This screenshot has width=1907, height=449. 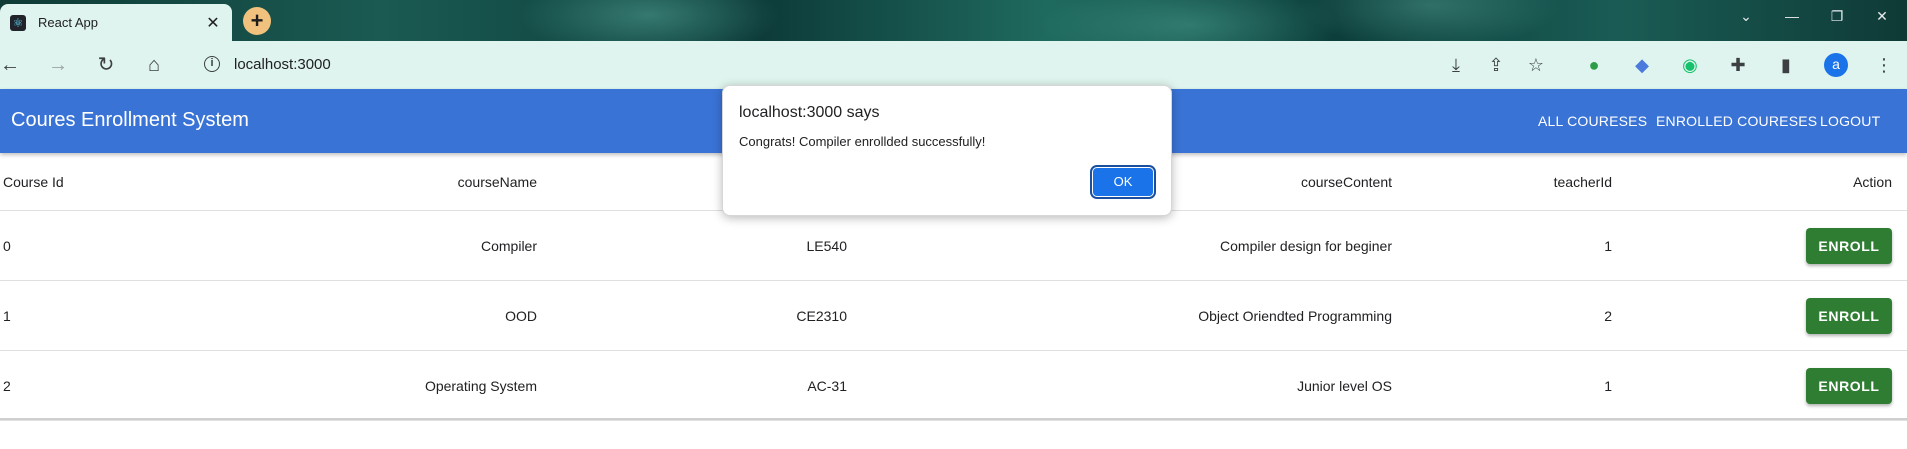 What do you see at coordinates (1850, 121) in the screenshot?
I see `nav-logout: LOGOUT` at bounding box center [1850, 121].